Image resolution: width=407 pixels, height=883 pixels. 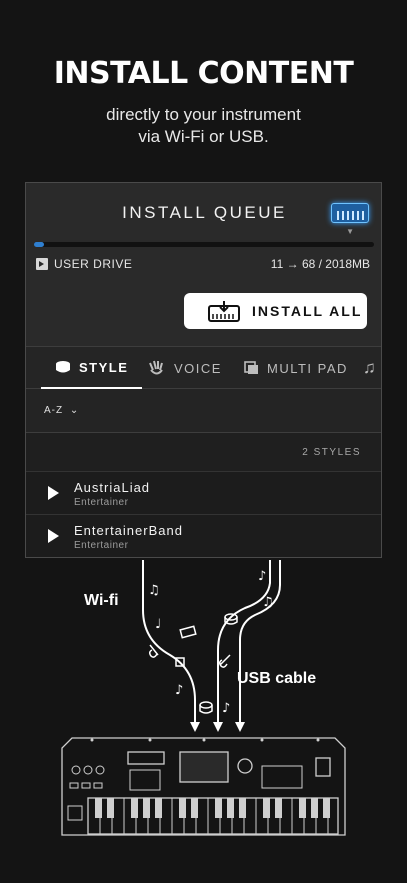 I want to click on install-all-label: INSTALL ALL, so click(x=307, y=311).